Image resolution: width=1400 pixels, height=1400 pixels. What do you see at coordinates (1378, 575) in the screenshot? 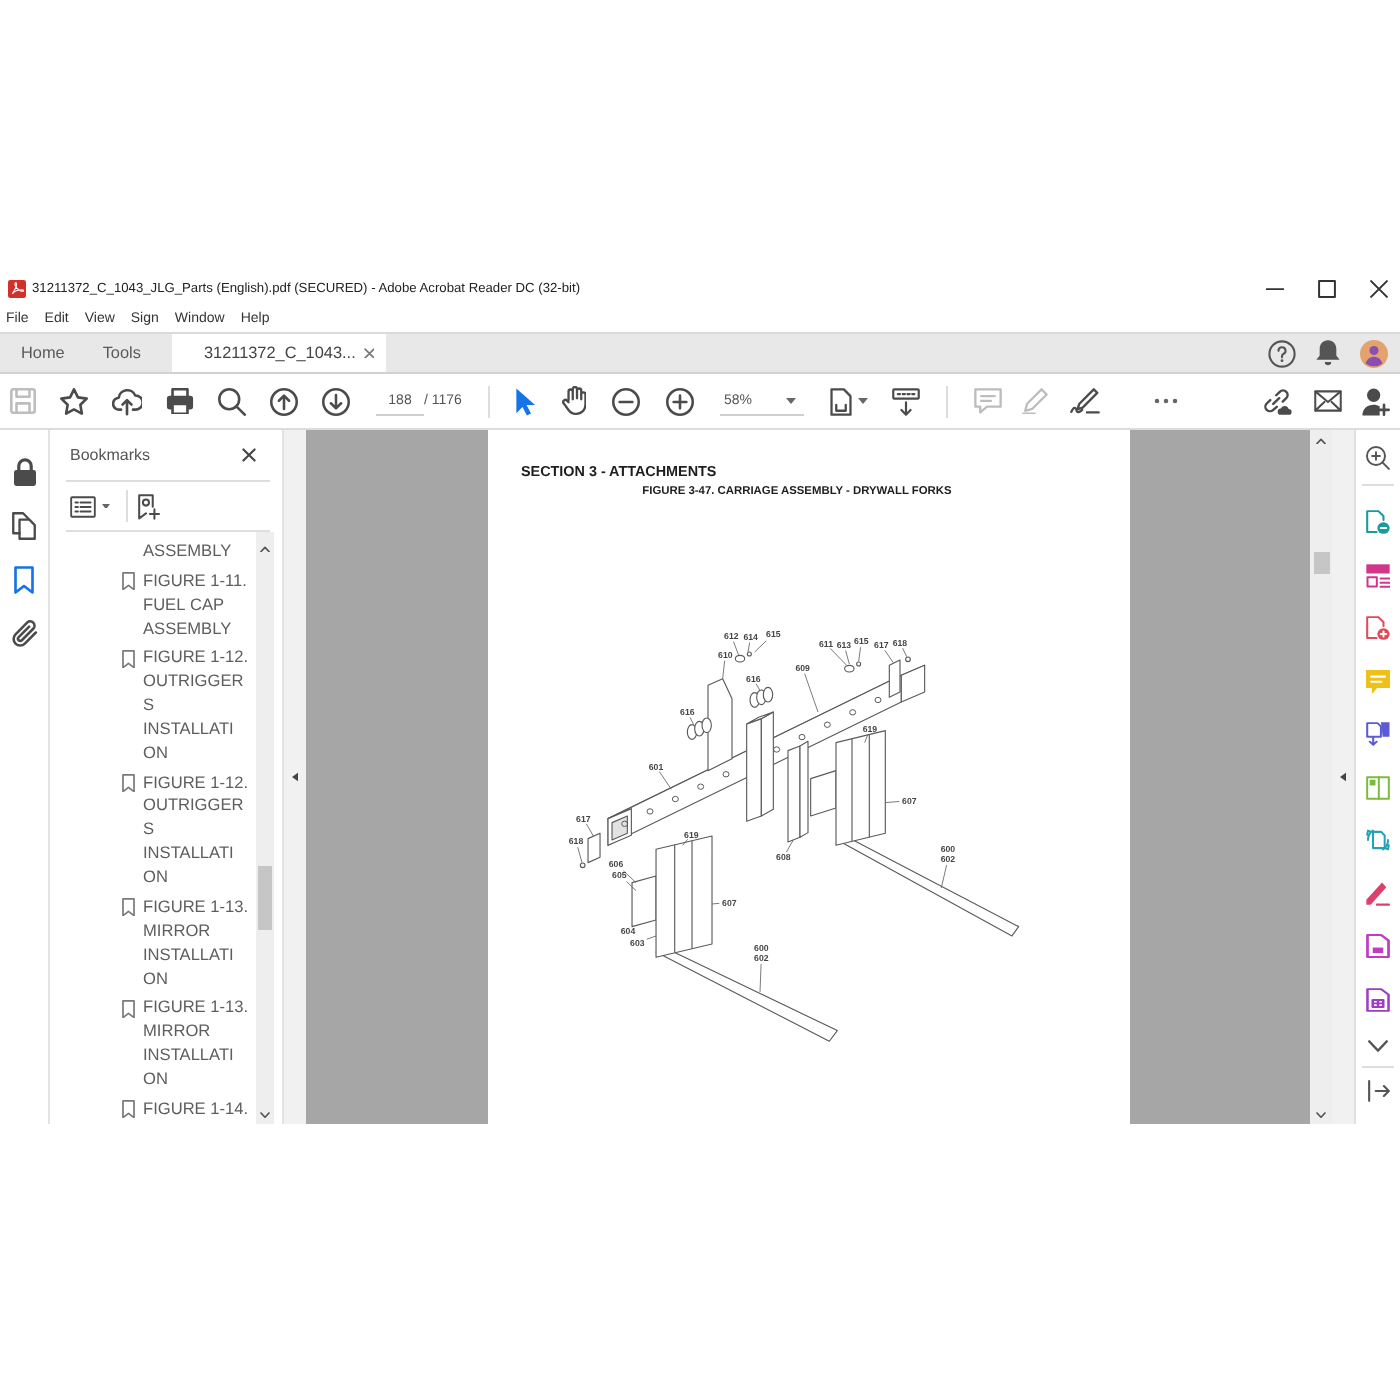
I see `layout-icon` at bounding box center [1378, 575].